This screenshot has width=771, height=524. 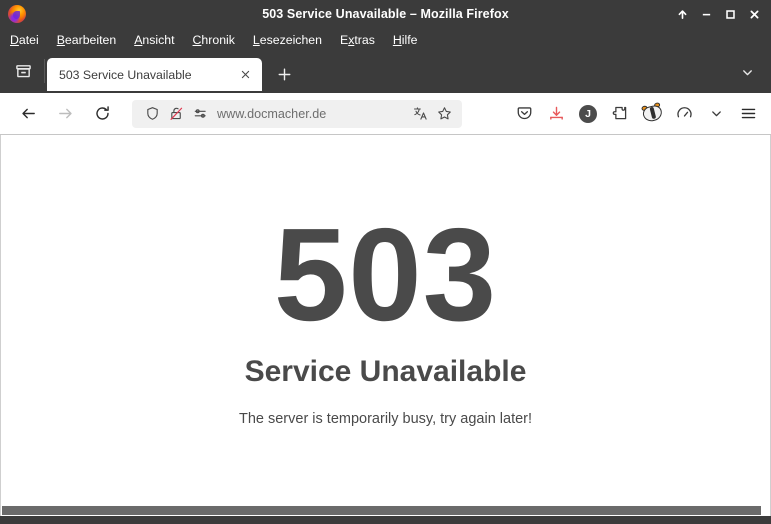 I want to click on toolbar-actions: J, so click(x=637, y=114).